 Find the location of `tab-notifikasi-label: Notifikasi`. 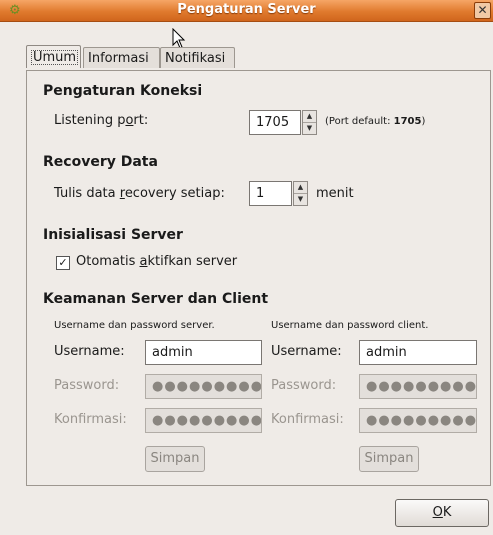

tab-notifikasi-label: Notifikasi is located at coordinates (195, 58).